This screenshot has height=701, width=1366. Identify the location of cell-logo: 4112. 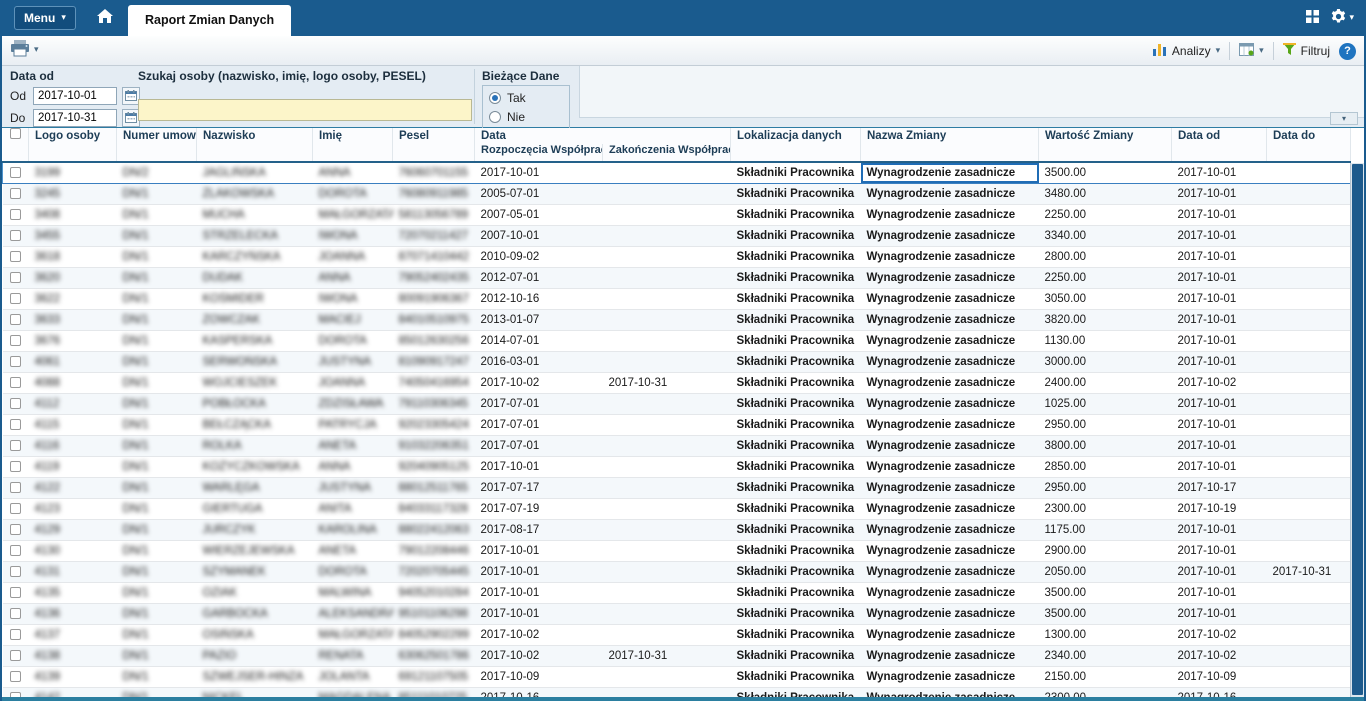
(72, 404).